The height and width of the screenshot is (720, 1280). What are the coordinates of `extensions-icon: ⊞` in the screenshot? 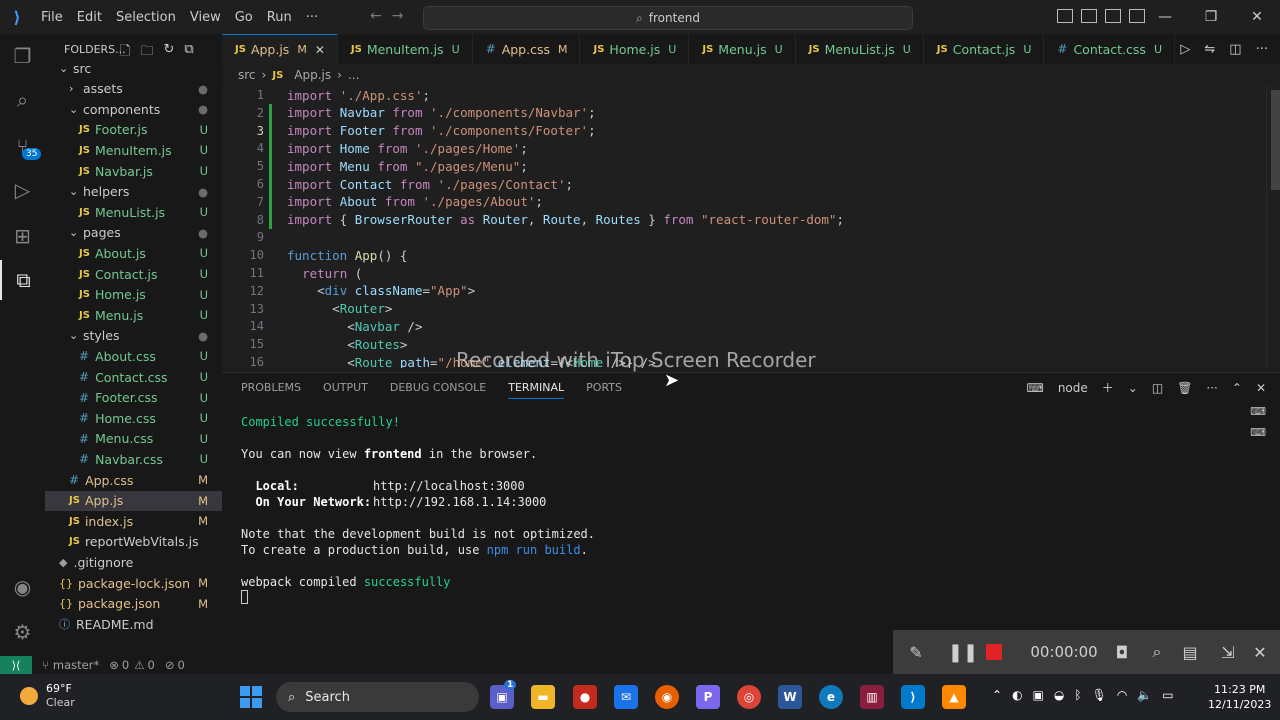 It's located at (22, 236).